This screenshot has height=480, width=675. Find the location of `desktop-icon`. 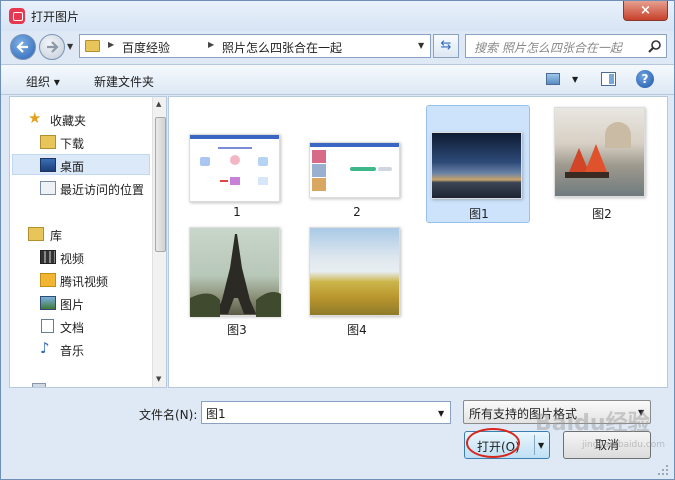

desktop-icon is located at coordinates (48, 165).